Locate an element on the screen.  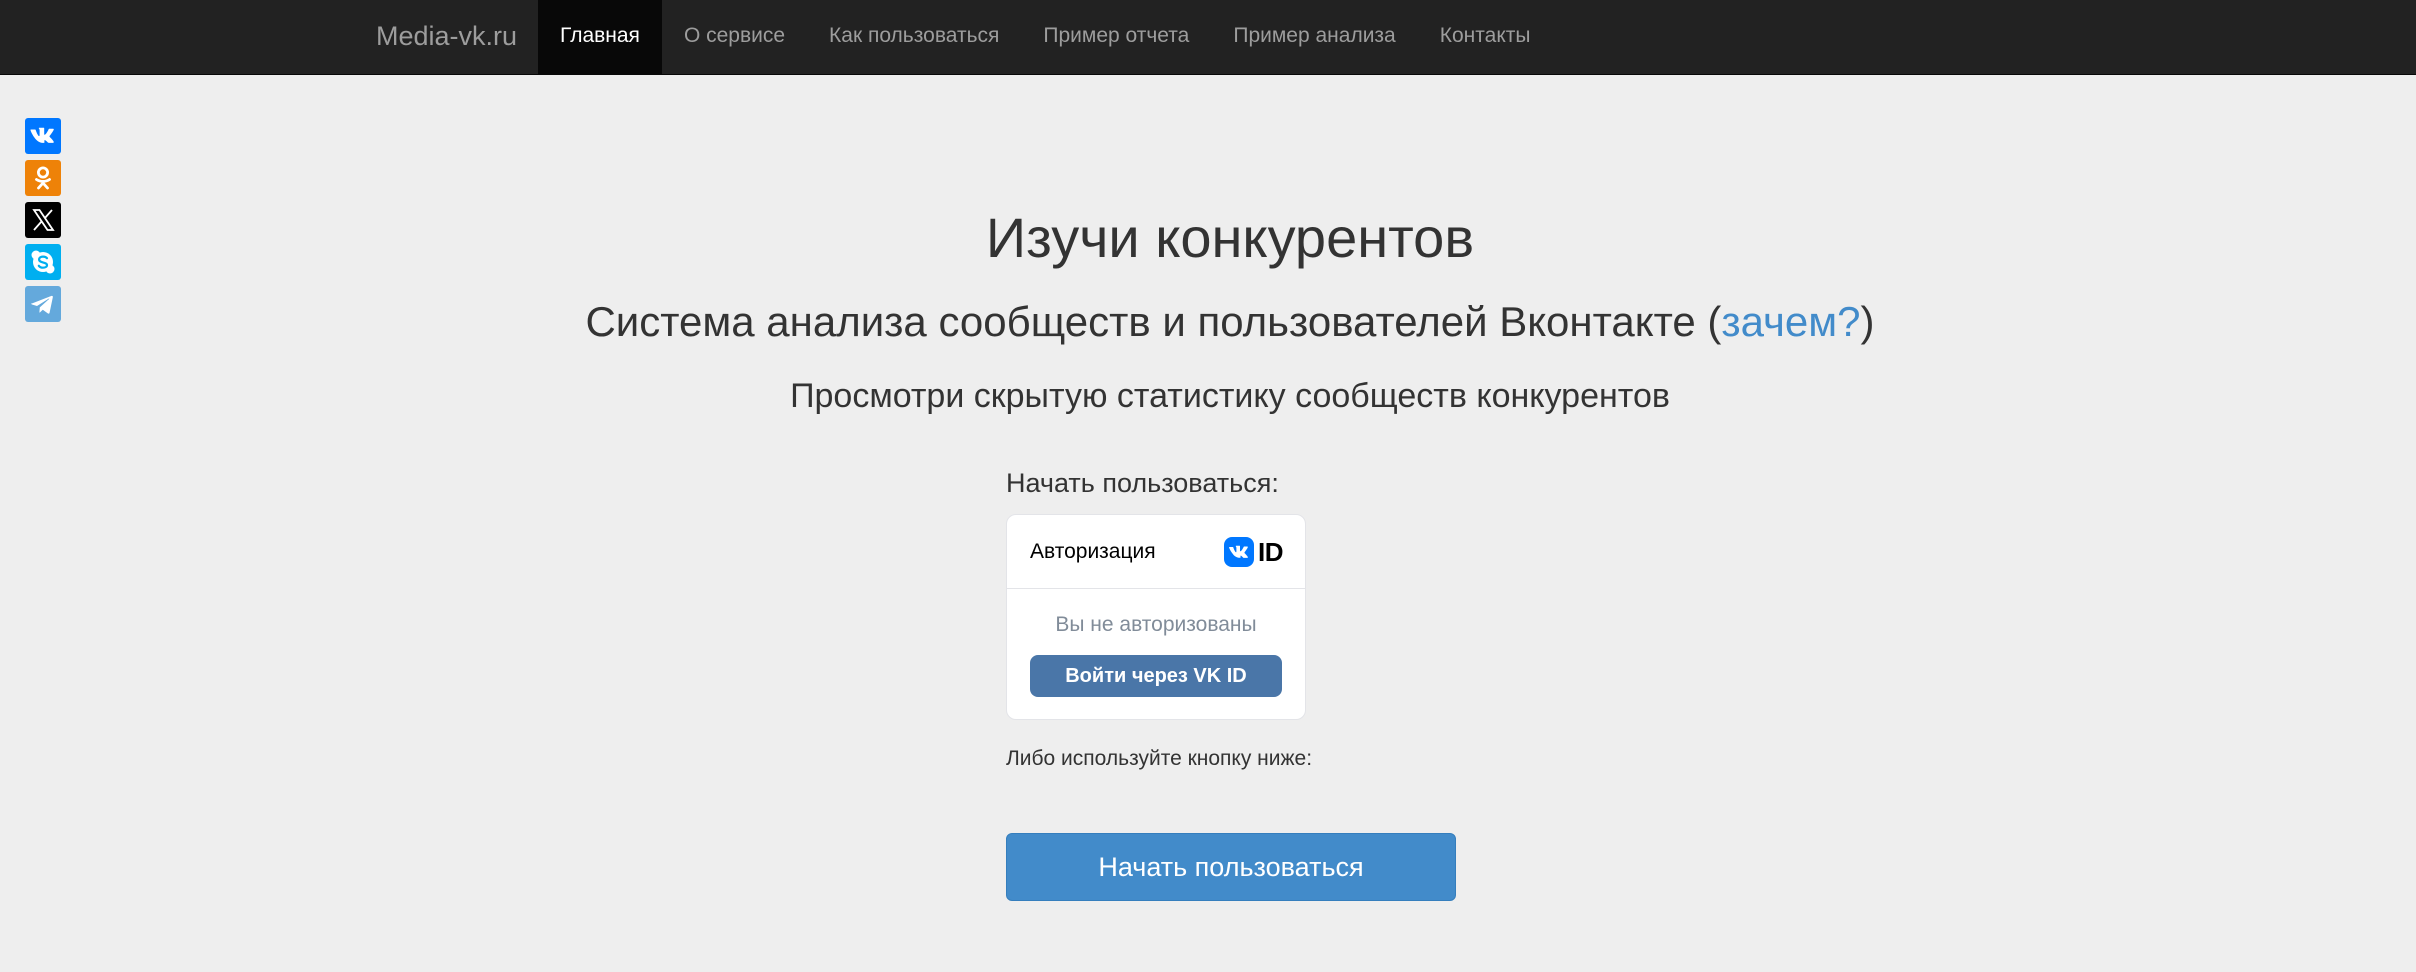
nav-link-contacts: Контакты is located at coordinates (1485, 37).